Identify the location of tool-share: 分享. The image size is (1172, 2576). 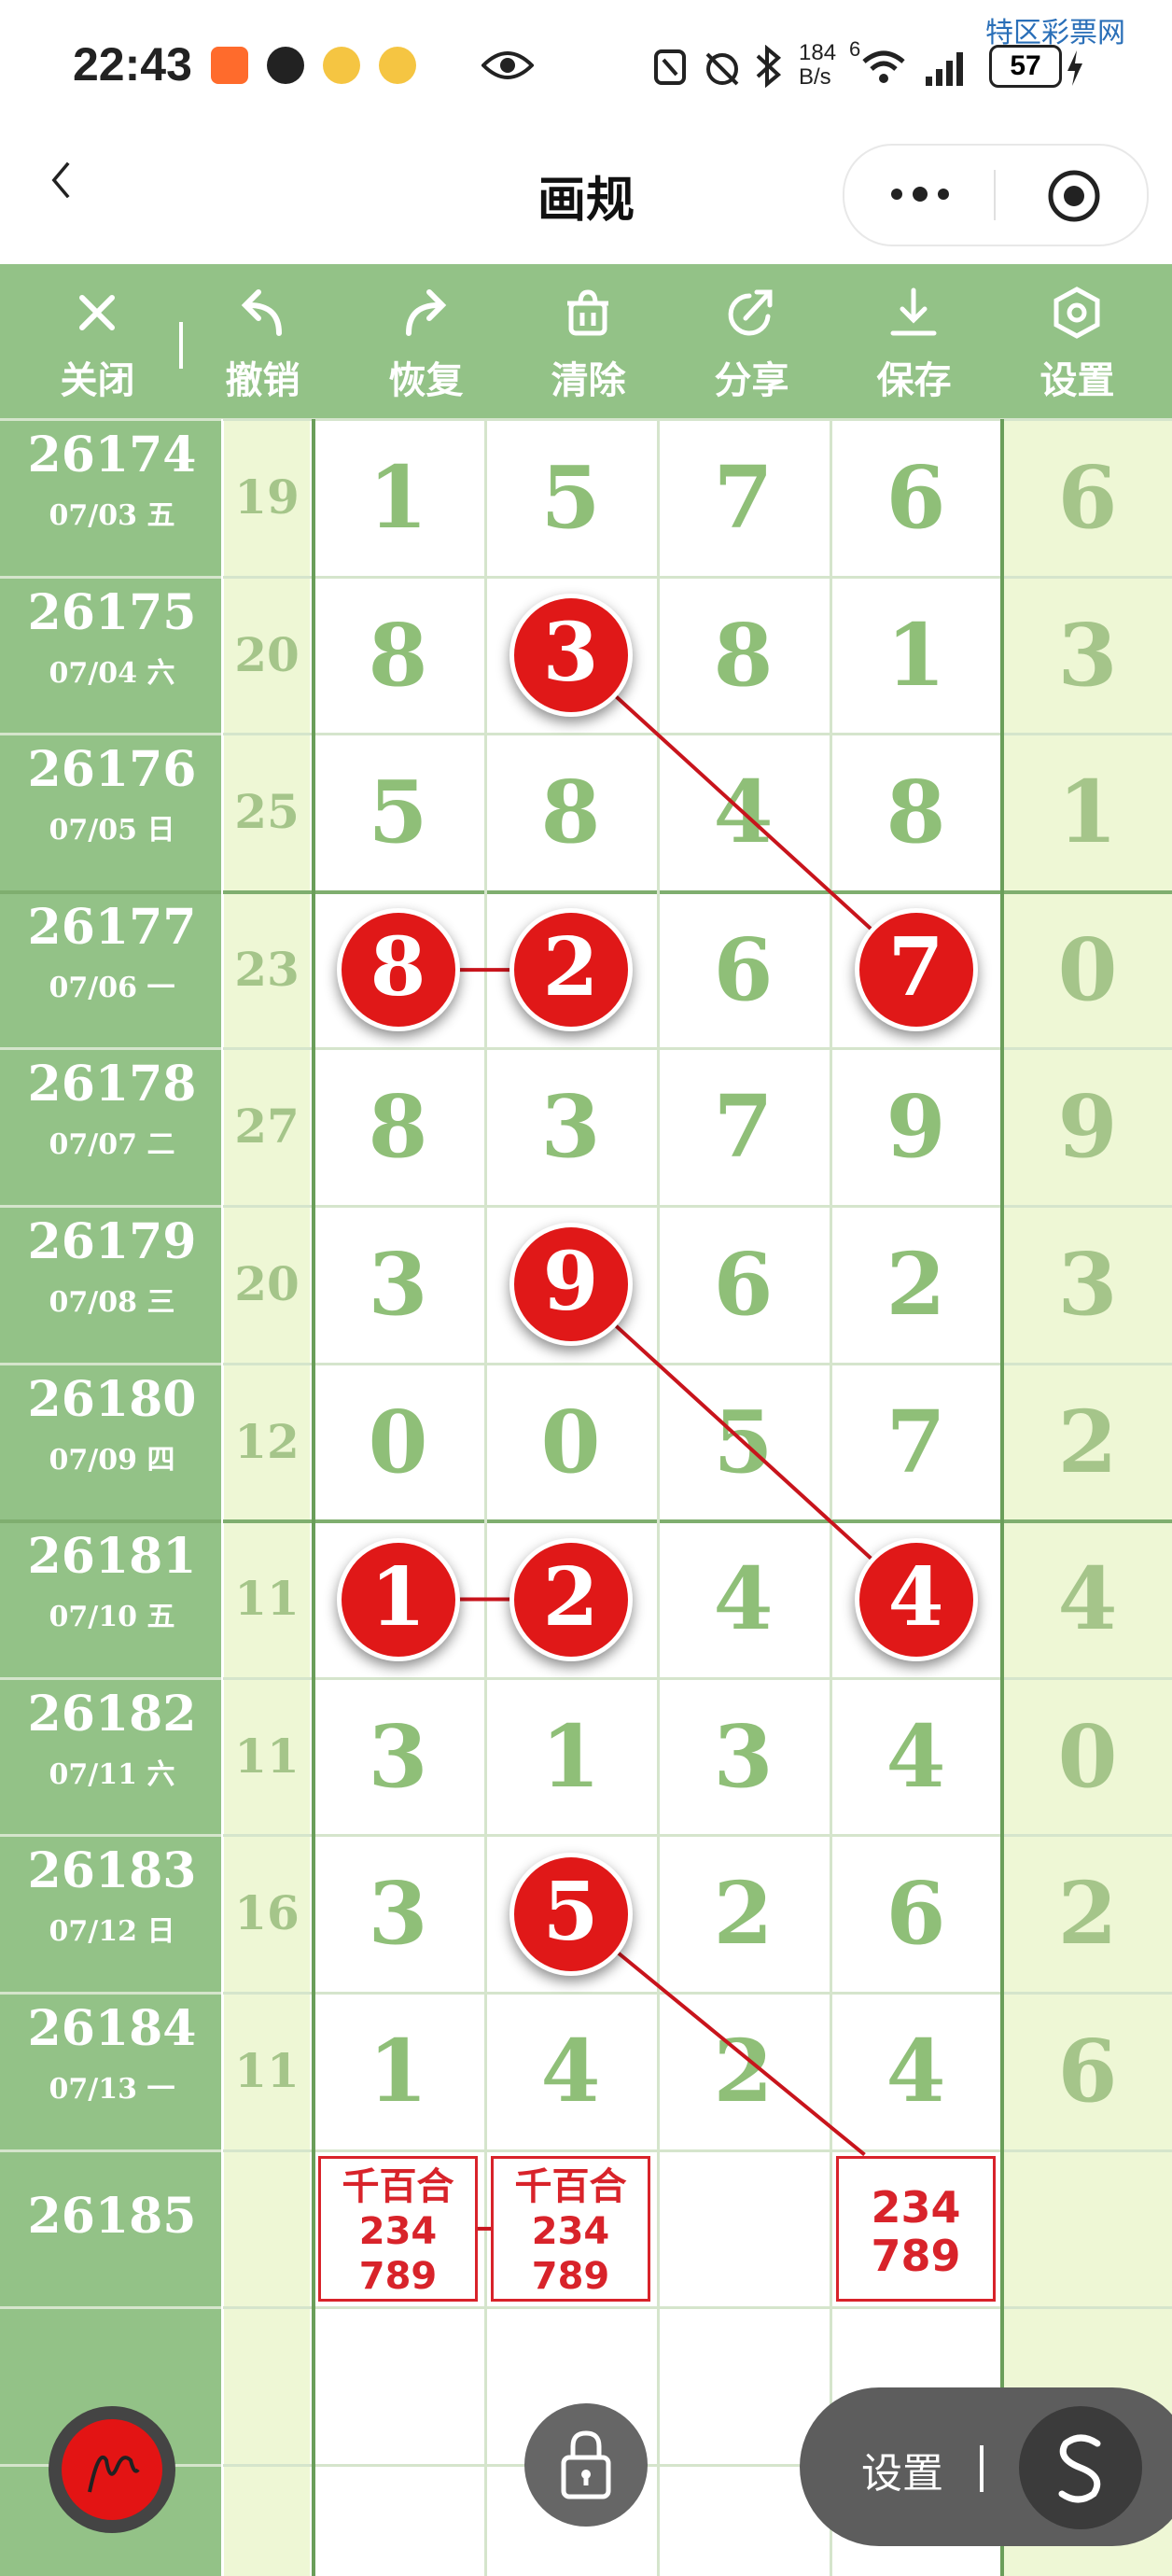
(751, 341).